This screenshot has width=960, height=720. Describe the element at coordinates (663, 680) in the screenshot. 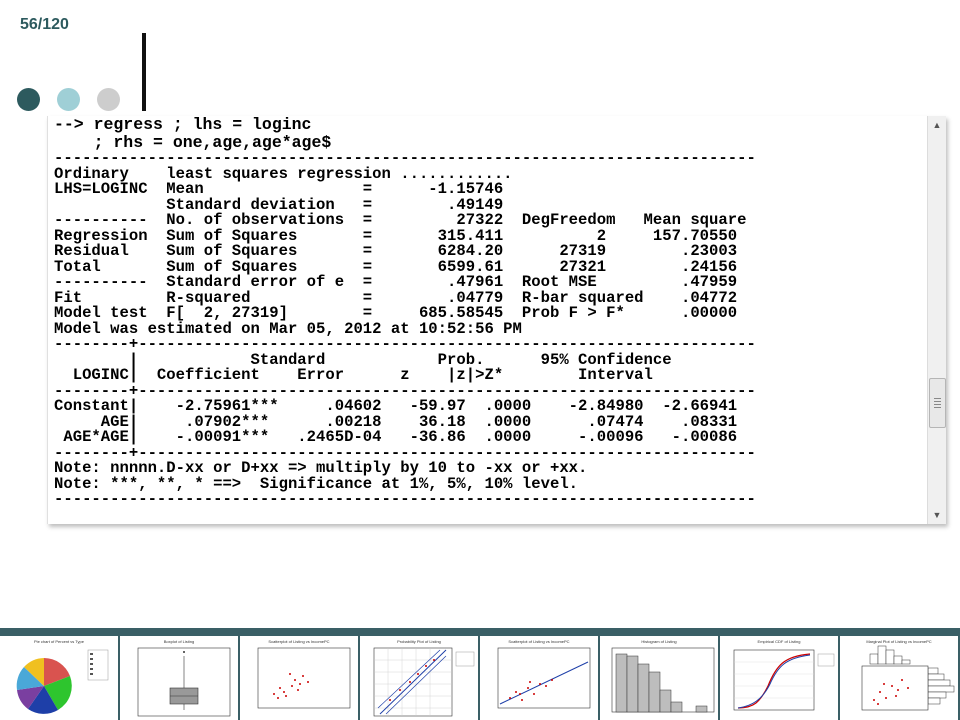

I see `histogram-icon` at that location.